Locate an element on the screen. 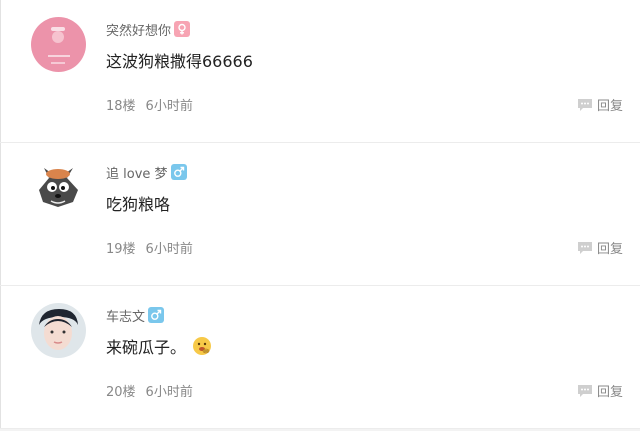 This screenshot has height=431, width=640. comment-text: 吃狗粮咯 is located at coordinates (138, 204).